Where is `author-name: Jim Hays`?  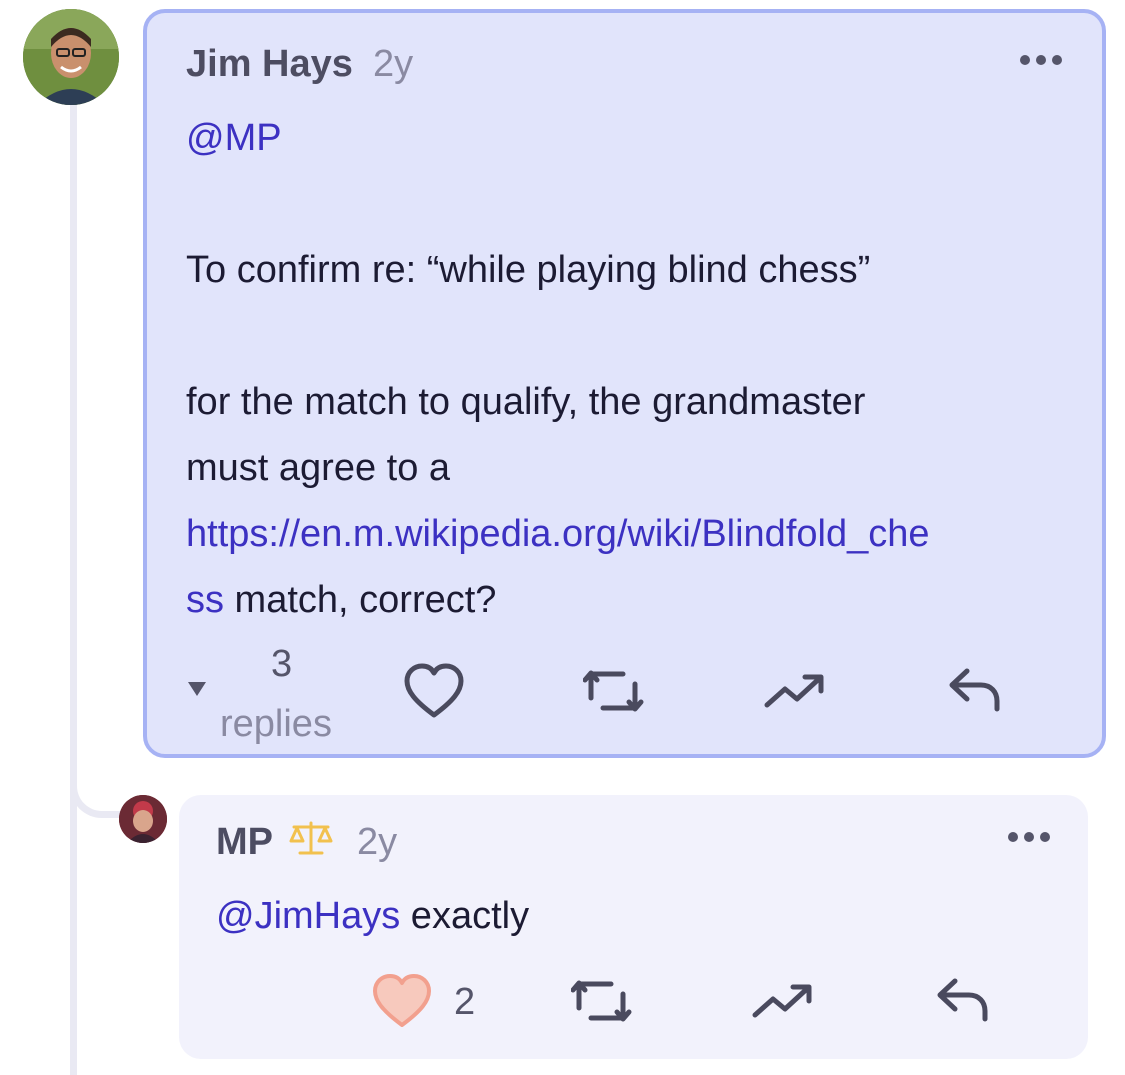
author-name: Jim Hays is located at coordinates (269, 64).